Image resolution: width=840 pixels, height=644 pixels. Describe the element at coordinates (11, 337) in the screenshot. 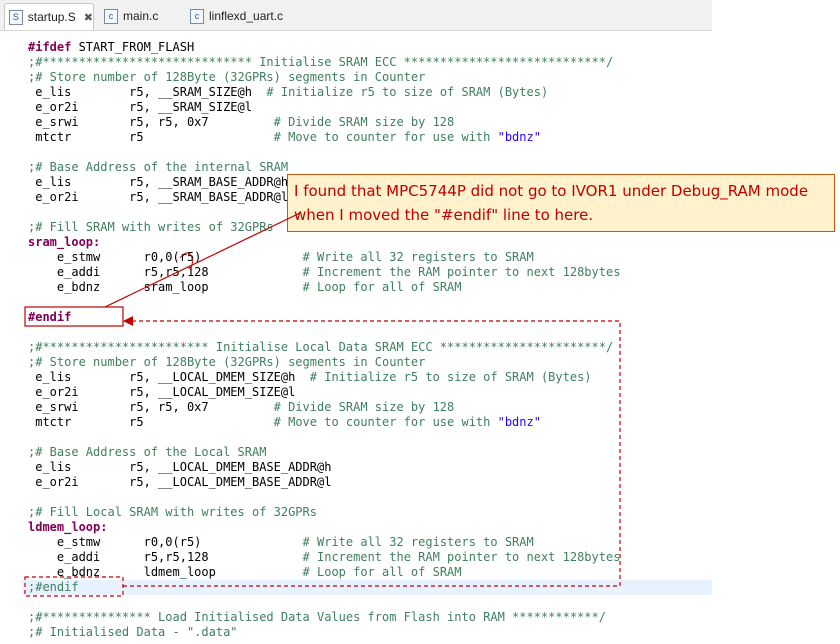

I see `editor-gutter` at that location.